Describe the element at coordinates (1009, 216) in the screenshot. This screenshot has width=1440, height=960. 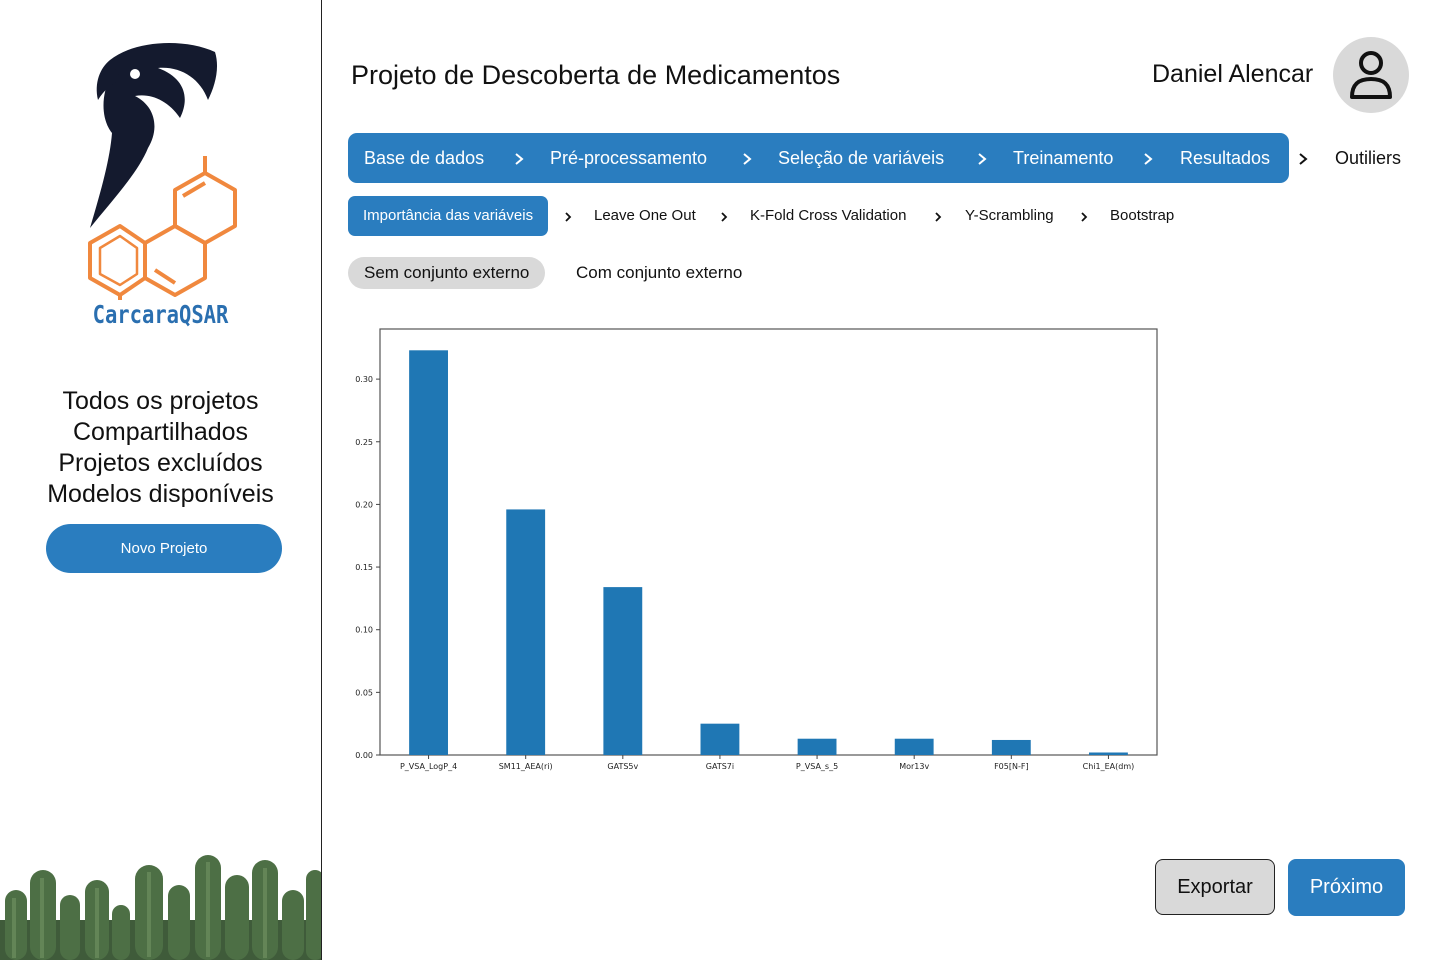
I see `substep-y-scrambling: Y-Scrambling` at that location.